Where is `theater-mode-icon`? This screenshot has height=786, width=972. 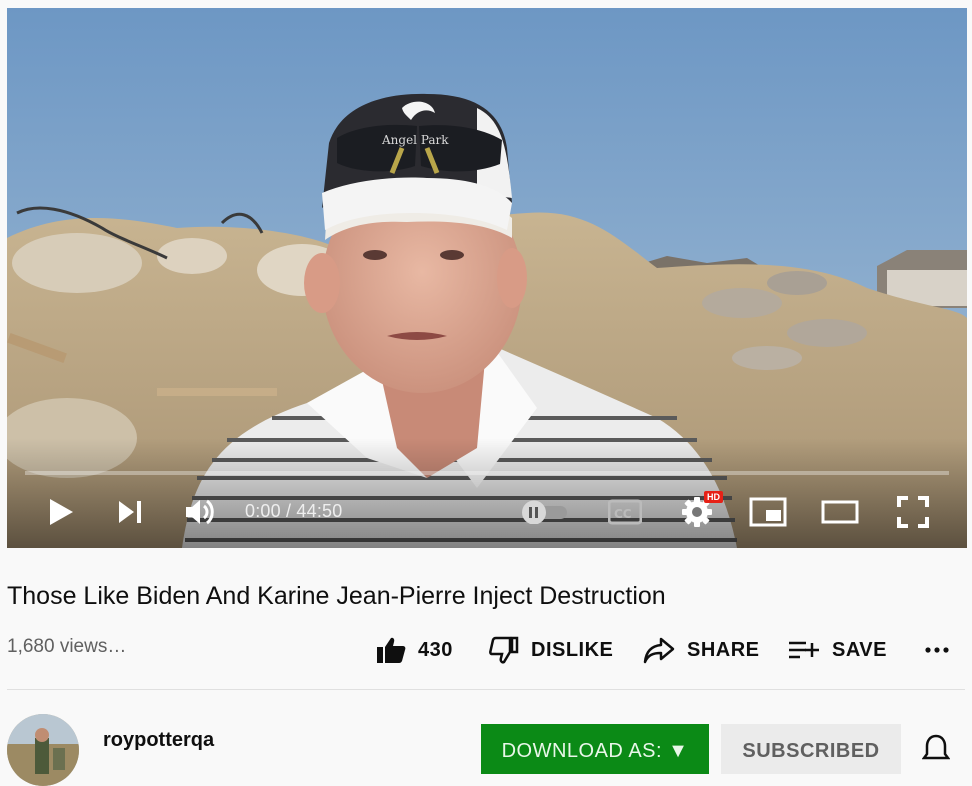 theater-mode-icon is located at coordinates (840, 512).